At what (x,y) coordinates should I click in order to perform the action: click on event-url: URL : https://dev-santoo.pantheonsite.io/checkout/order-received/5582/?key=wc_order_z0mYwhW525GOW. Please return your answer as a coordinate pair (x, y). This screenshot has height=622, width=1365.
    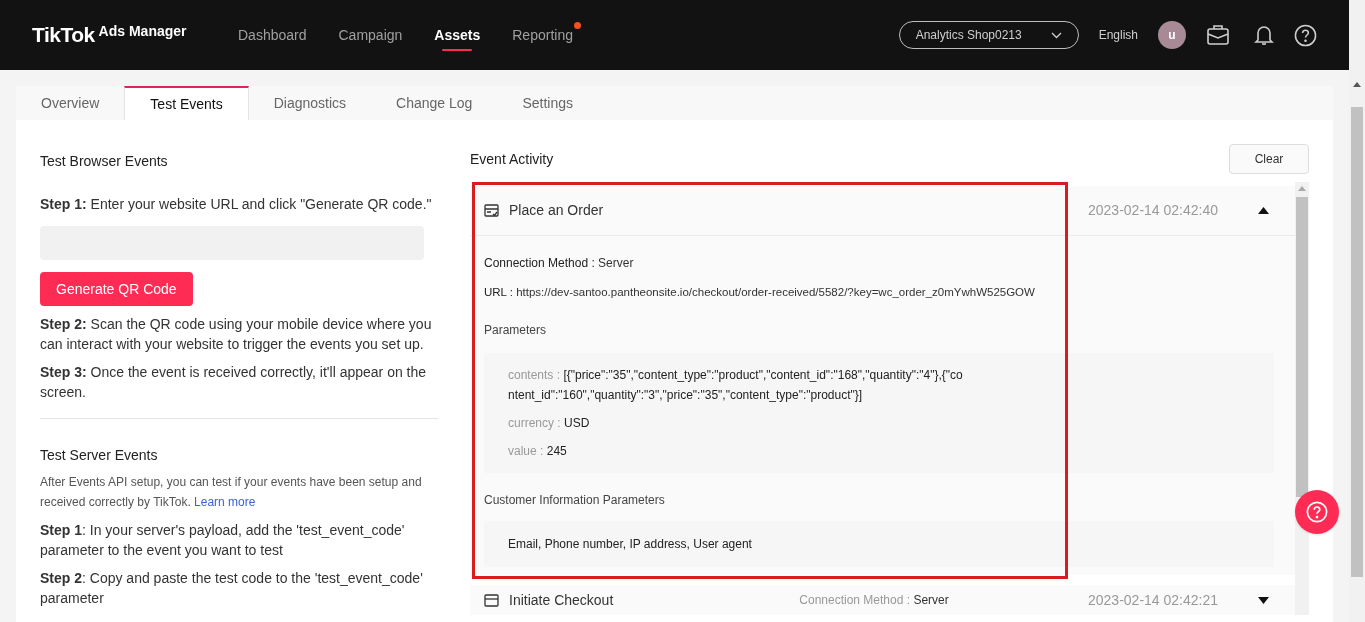
    Looking at the image, I should click on (760, 292).